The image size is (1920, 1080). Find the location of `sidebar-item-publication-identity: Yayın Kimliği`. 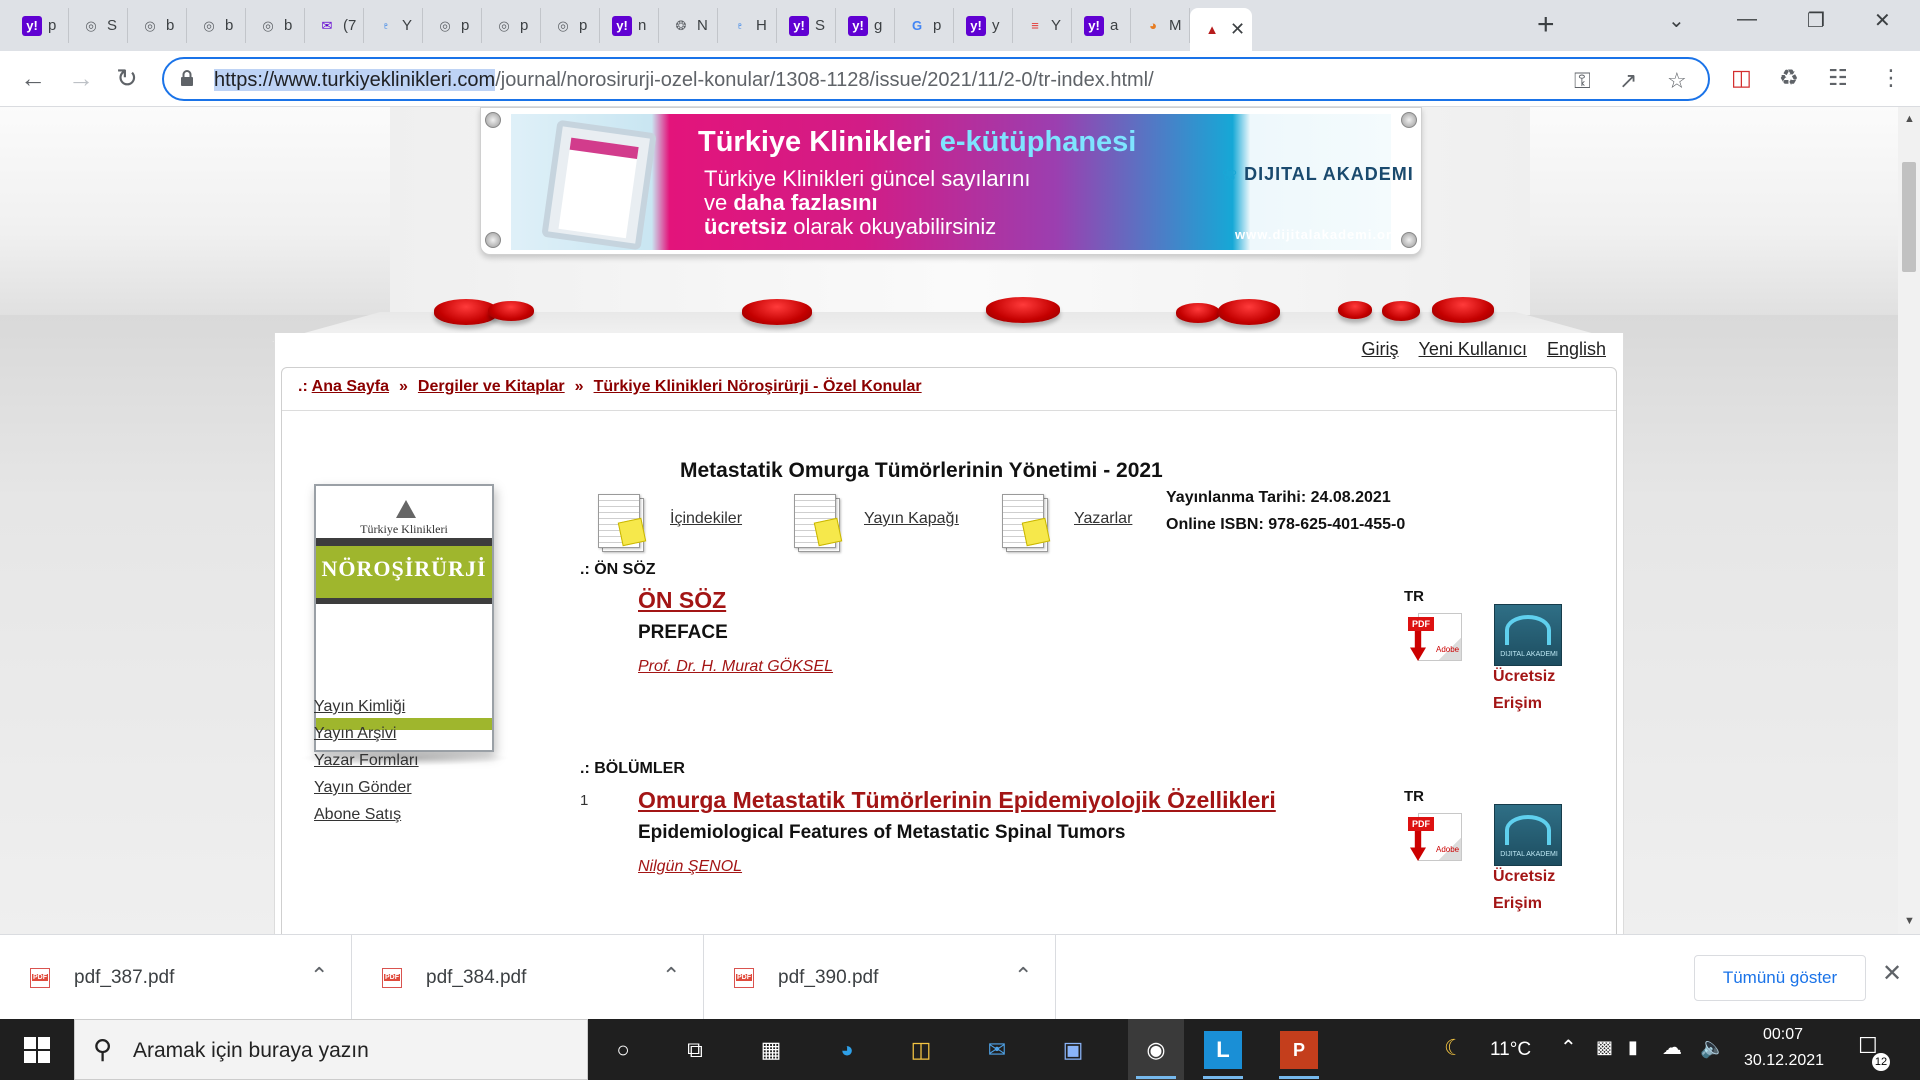

sidebar-item-publication-identity: Yayın Kimliği is located at coordinates (359, 707).